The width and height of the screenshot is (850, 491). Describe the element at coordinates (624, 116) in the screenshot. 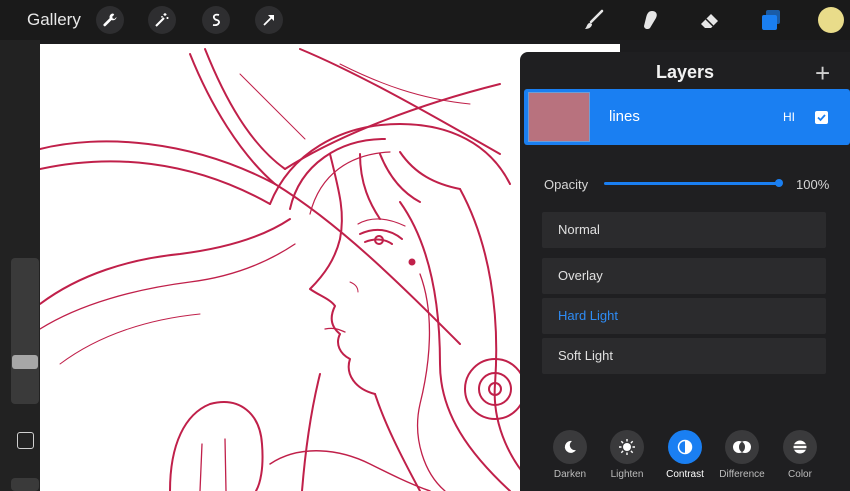

I see `layer-name: lines` at that location.